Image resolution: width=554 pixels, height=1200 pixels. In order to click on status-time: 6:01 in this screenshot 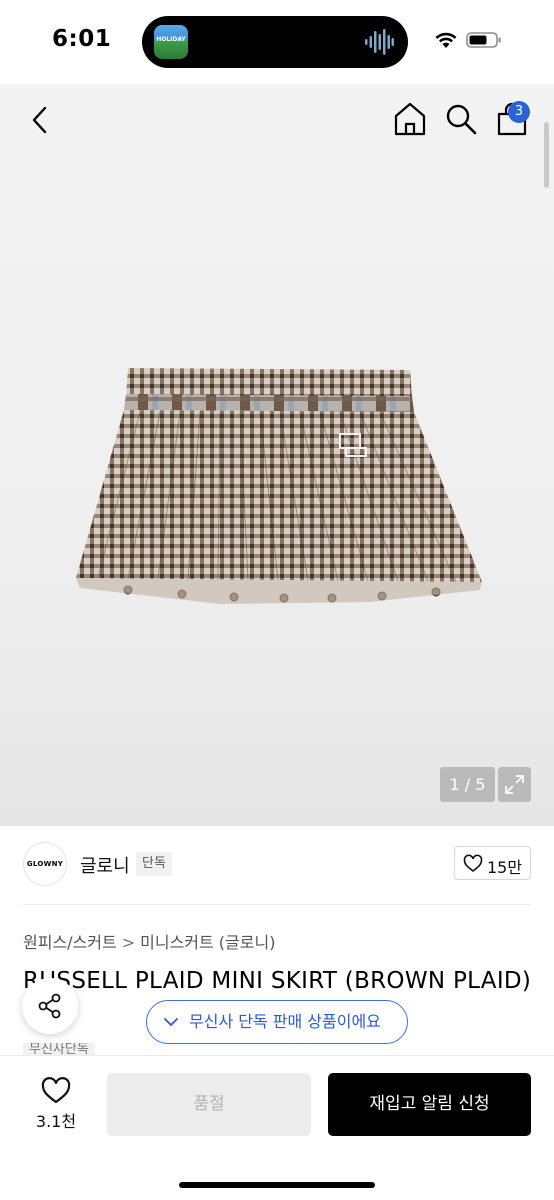, I will do `click(82, 39)`.